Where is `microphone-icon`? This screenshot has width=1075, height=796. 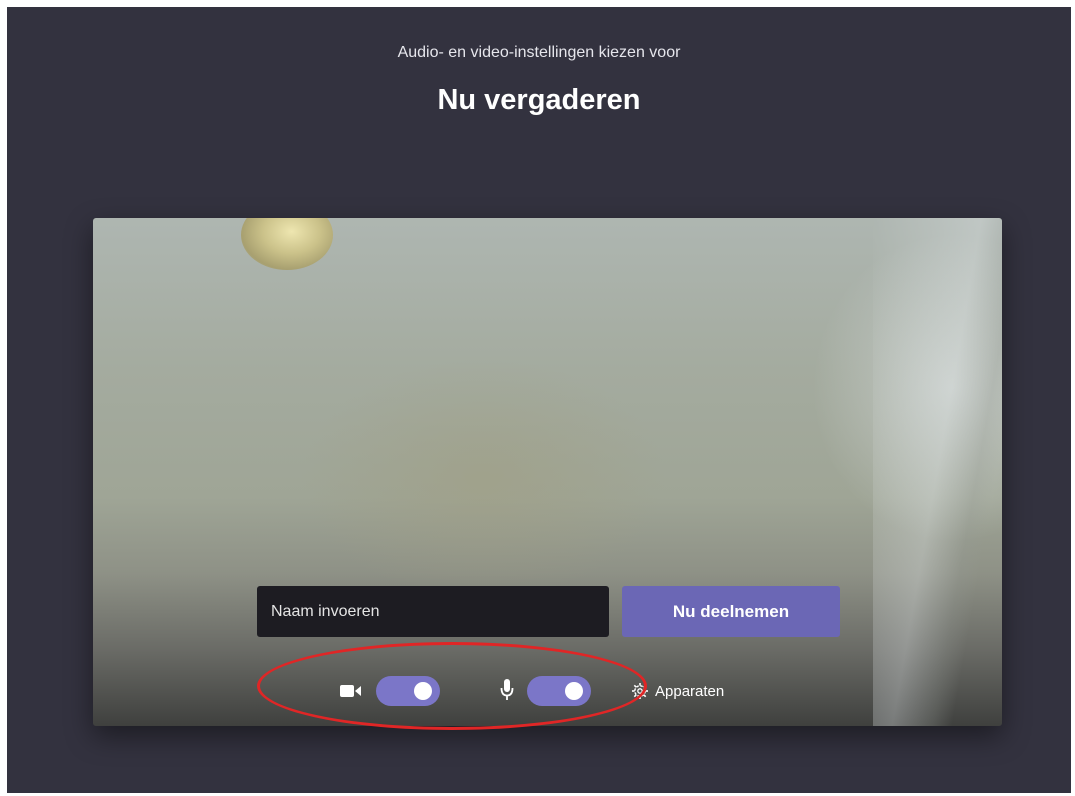 microphone-icon is located at coordinates (507, 689).